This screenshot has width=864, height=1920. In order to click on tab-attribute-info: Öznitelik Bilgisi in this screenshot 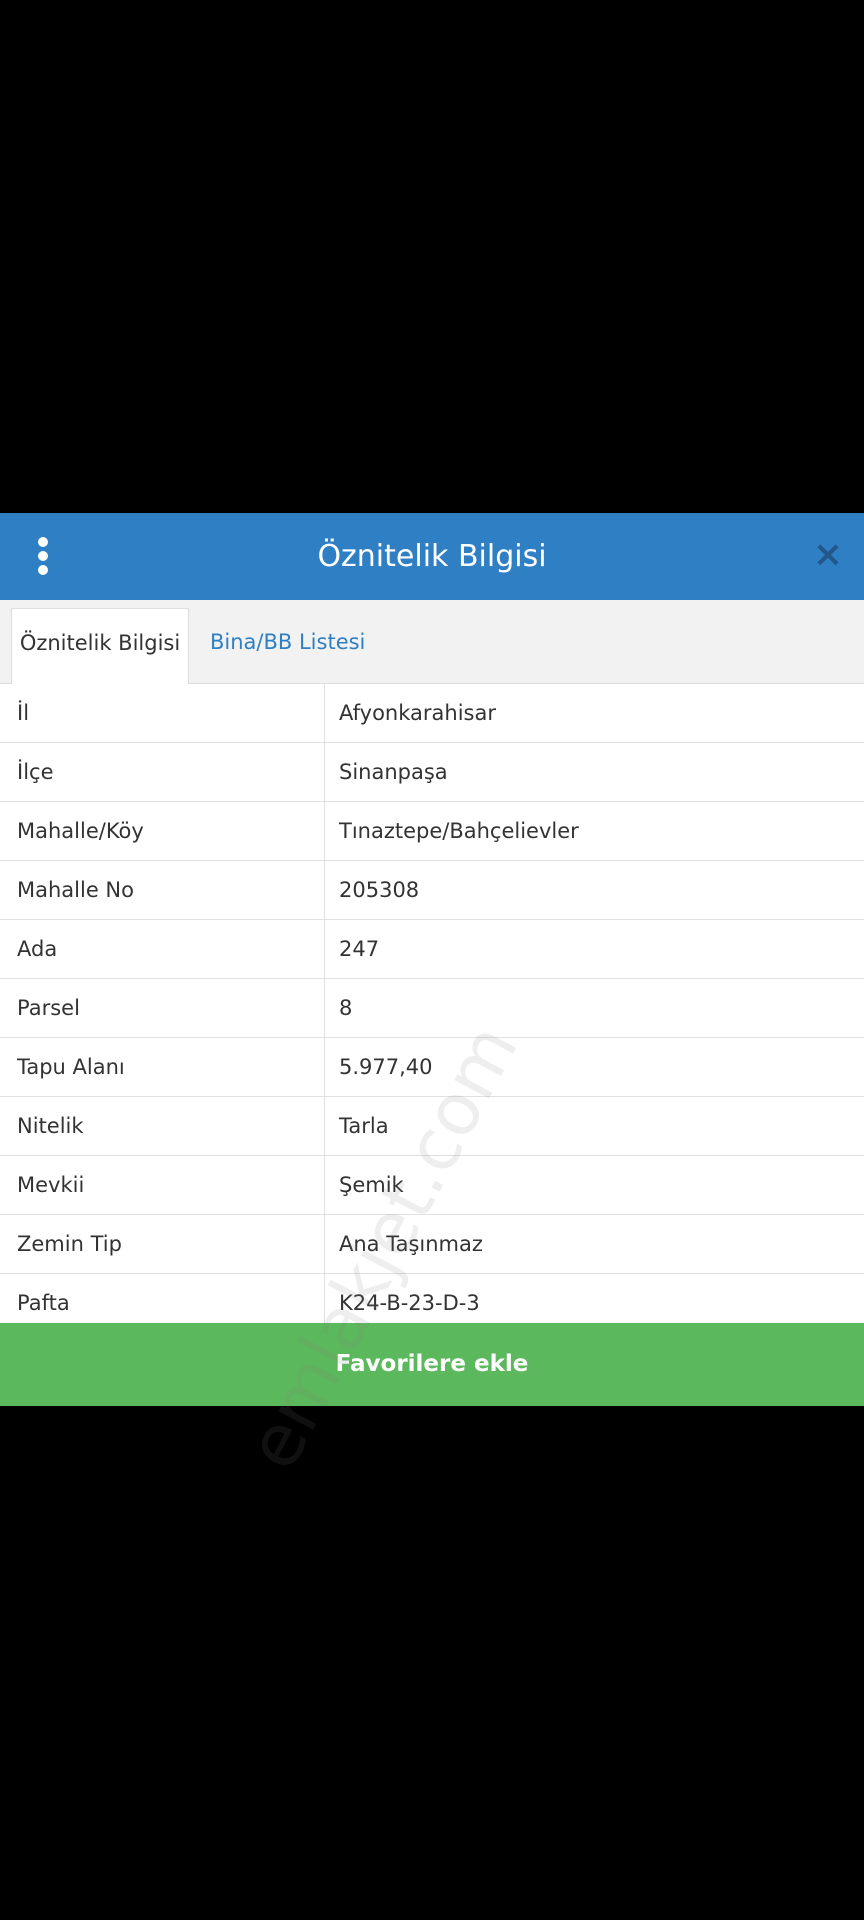, I will do `click(100, 646)`.